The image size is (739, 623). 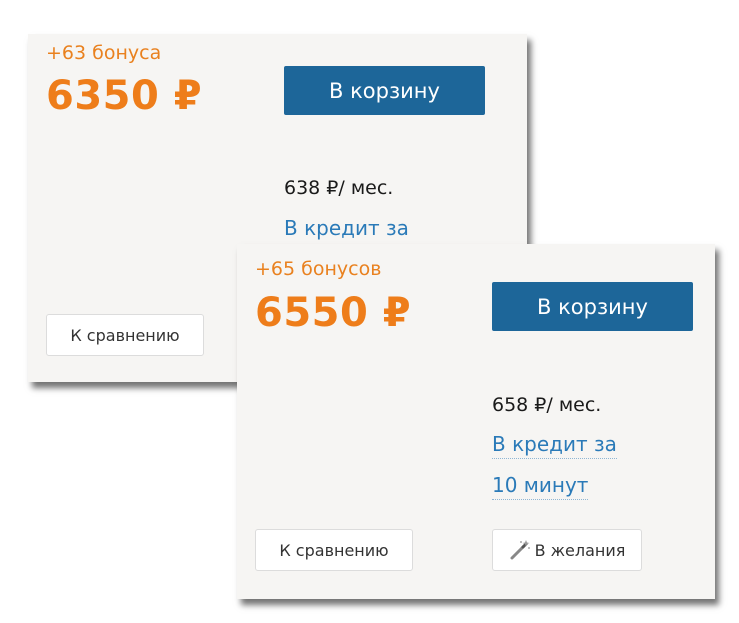 I want to click on bonus-label: +63 бонуса, so click(x=104, y=53).